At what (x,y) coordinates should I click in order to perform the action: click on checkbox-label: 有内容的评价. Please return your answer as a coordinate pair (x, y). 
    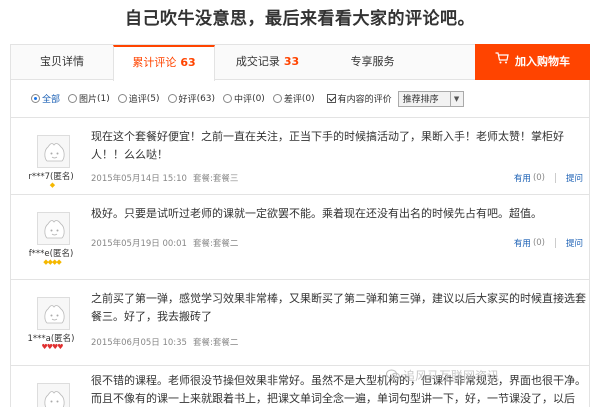
    Looking at the image, I should click on (364, 100).